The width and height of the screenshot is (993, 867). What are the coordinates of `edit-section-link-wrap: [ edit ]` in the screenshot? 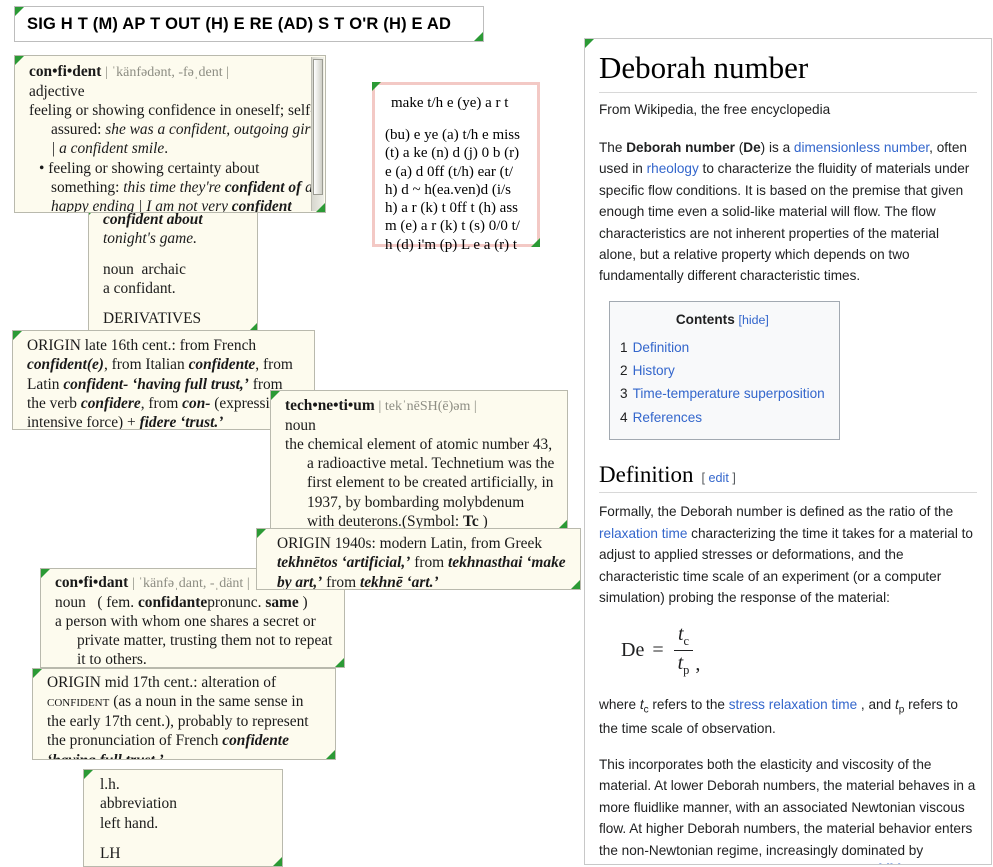 It's located at (718, 478).